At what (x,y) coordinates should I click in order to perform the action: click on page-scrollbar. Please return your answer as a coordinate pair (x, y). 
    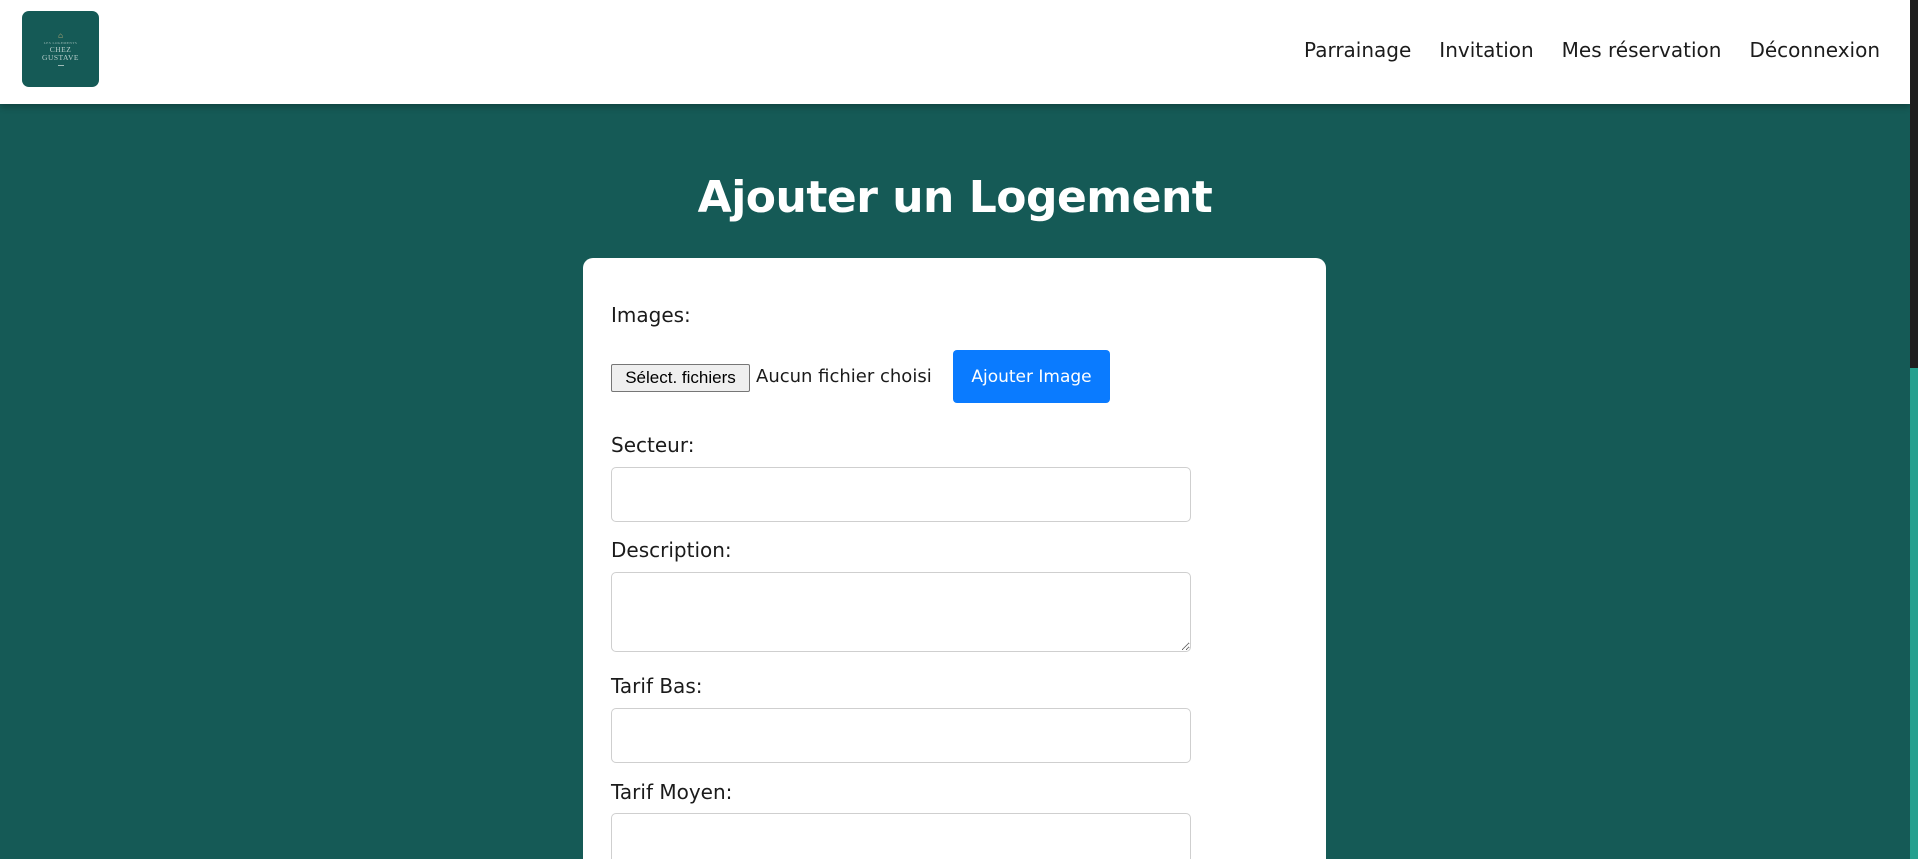
    Looking at the image, I should click on (1914, 429).